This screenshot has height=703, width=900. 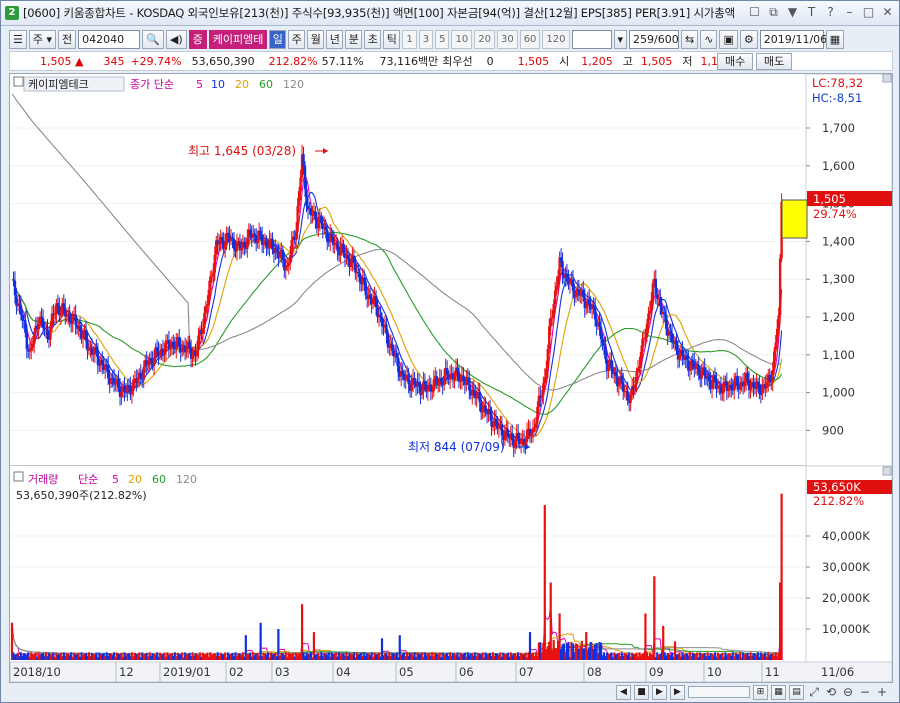 What do you see at coordinates (591, 39) in the screenshot?
I see `interval-custom` at bounding box center [591, 39].